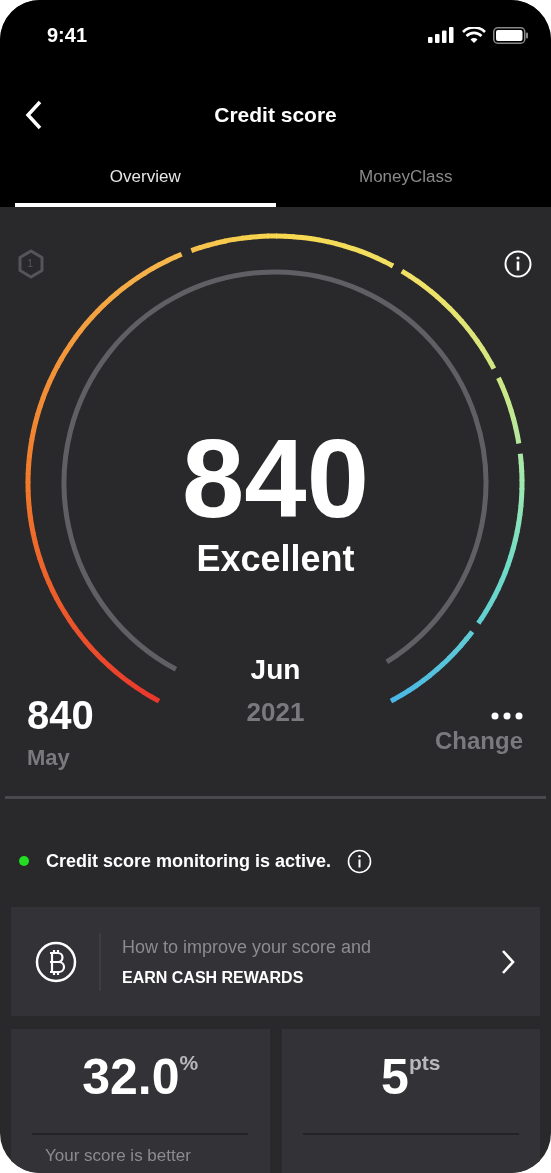  What do you see at coordinates (56, 961) in the screenshot?
I see `bitcoin-icon` at bounding box center [56, 961].